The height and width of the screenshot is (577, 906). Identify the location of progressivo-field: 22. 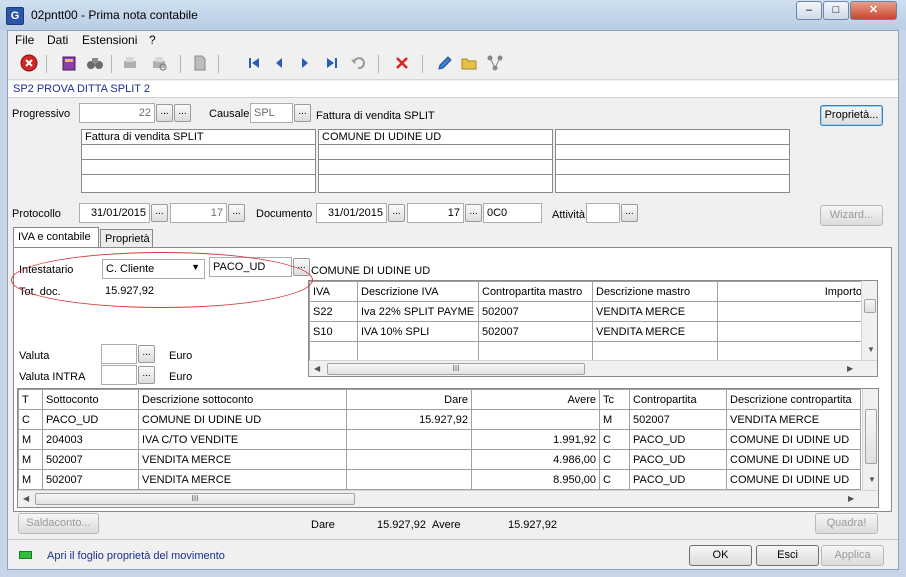
(117, 113).